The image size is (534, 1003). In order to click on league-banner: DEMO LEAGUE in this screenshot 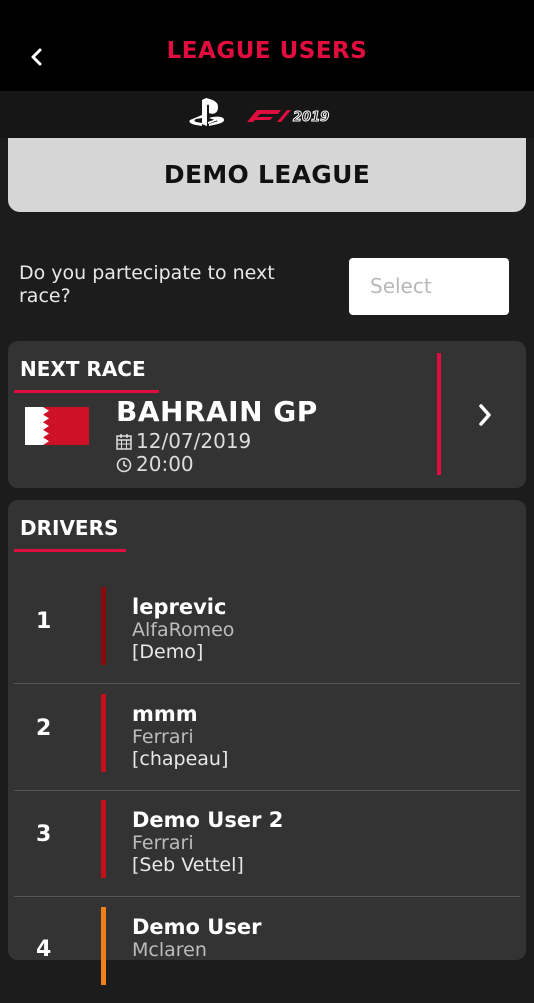, I will do `click(267, 175)`.